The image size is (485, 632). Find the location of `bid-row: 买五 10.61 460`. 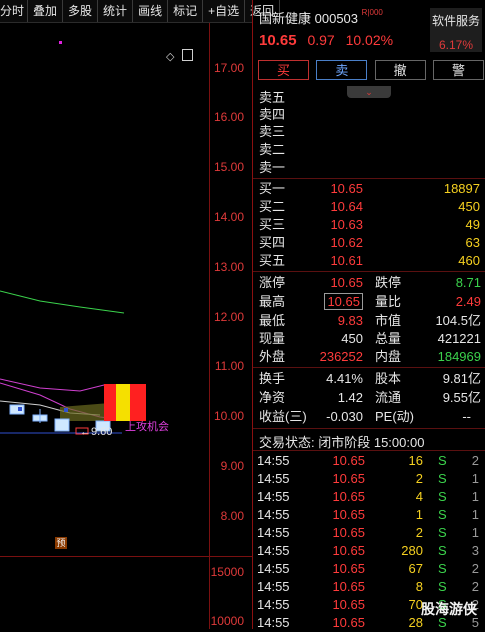

bid-row: 买五 10.61 460 is located at coordinates (369, 260).